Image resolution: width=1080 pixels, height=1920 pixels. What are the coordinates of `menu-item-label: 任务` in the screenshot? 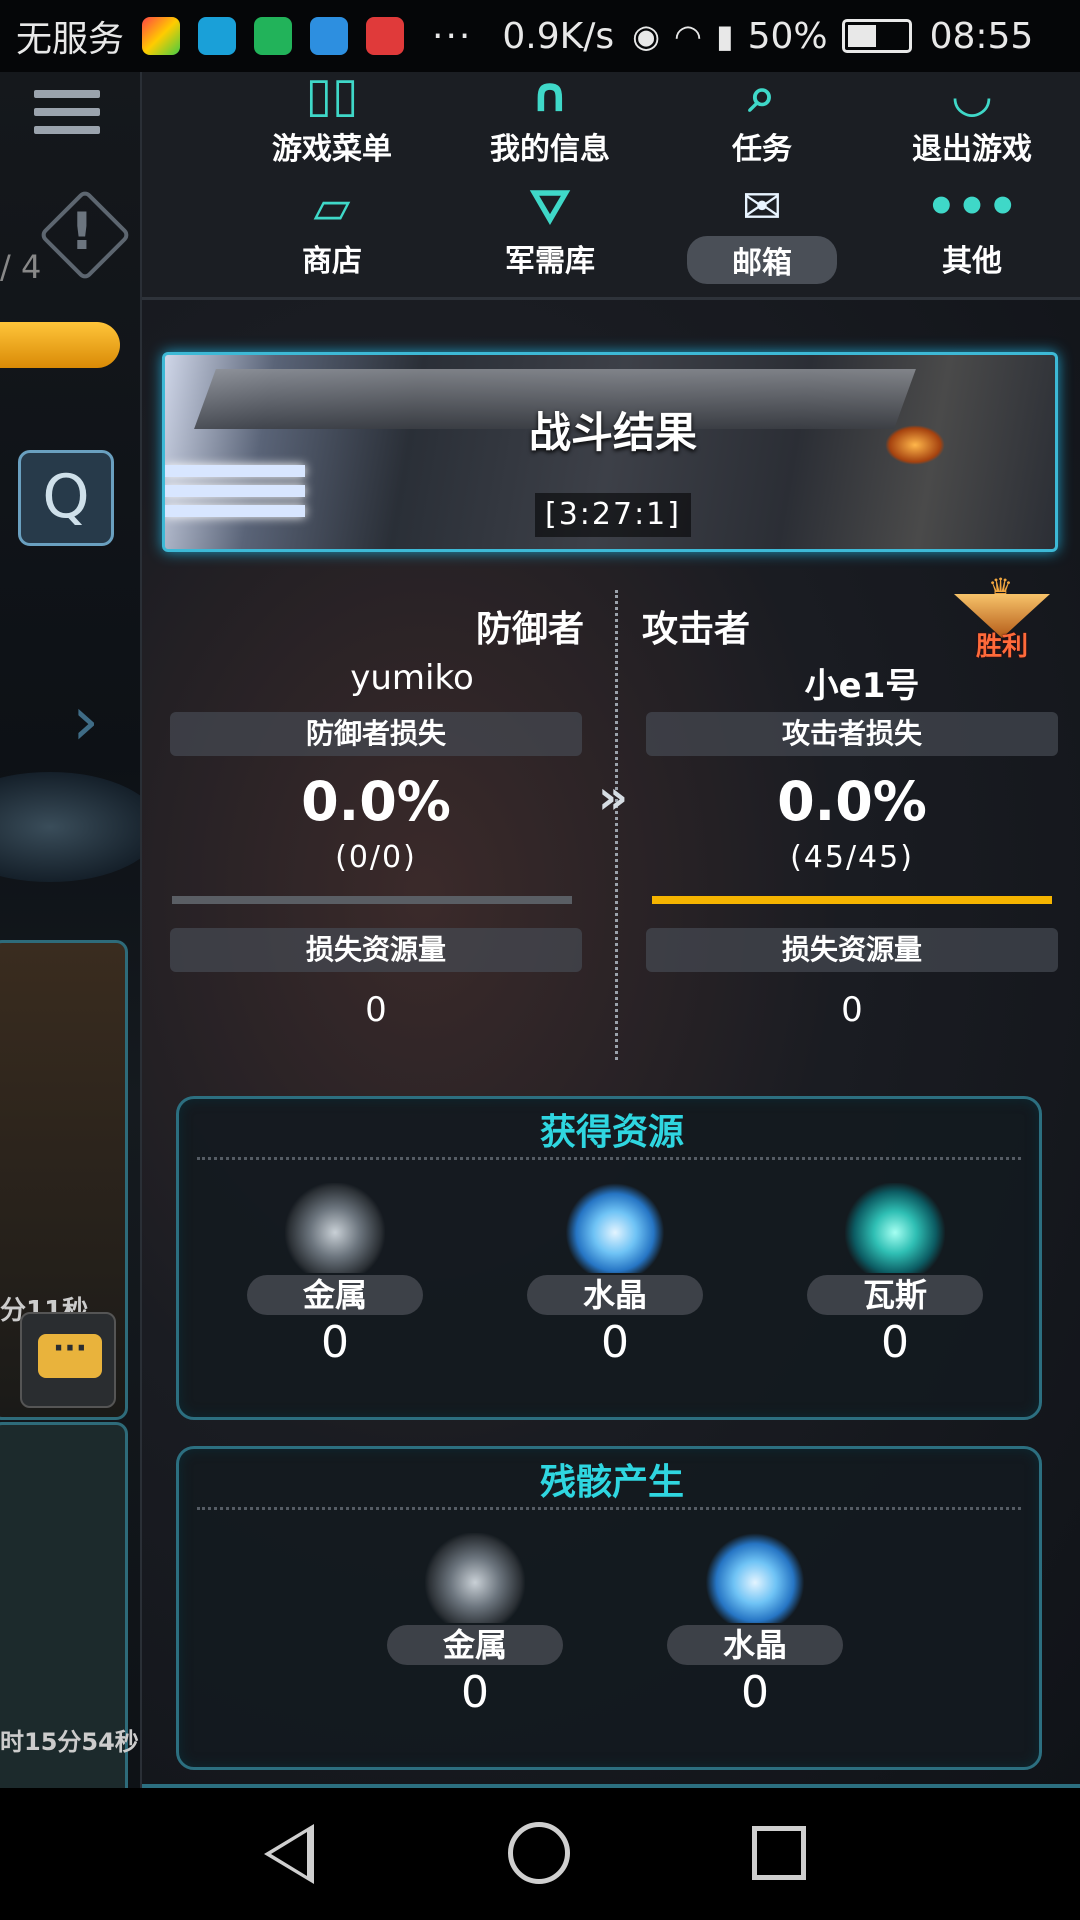 It's located at (762, 149).